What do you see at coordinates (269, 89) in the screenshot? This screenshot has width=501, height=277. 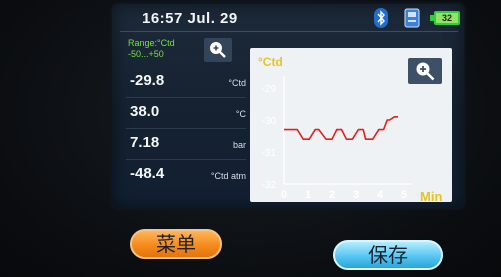 I see `y-tick-label: -29` at bounding box center [269, 89].